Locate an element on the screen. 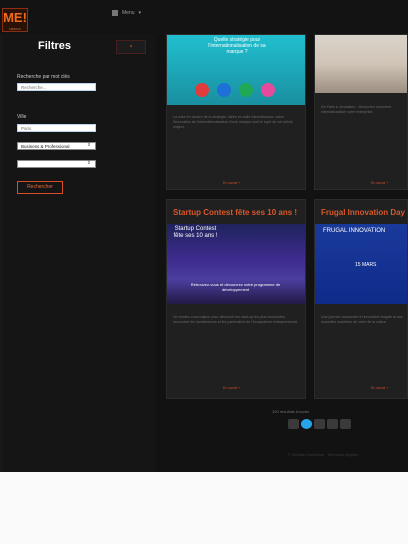 Image resolution: width=408 pixels, height=544 pixels. card-title: Startup Contest fête ses 10 ans ! is located at coordinates (235, 212).